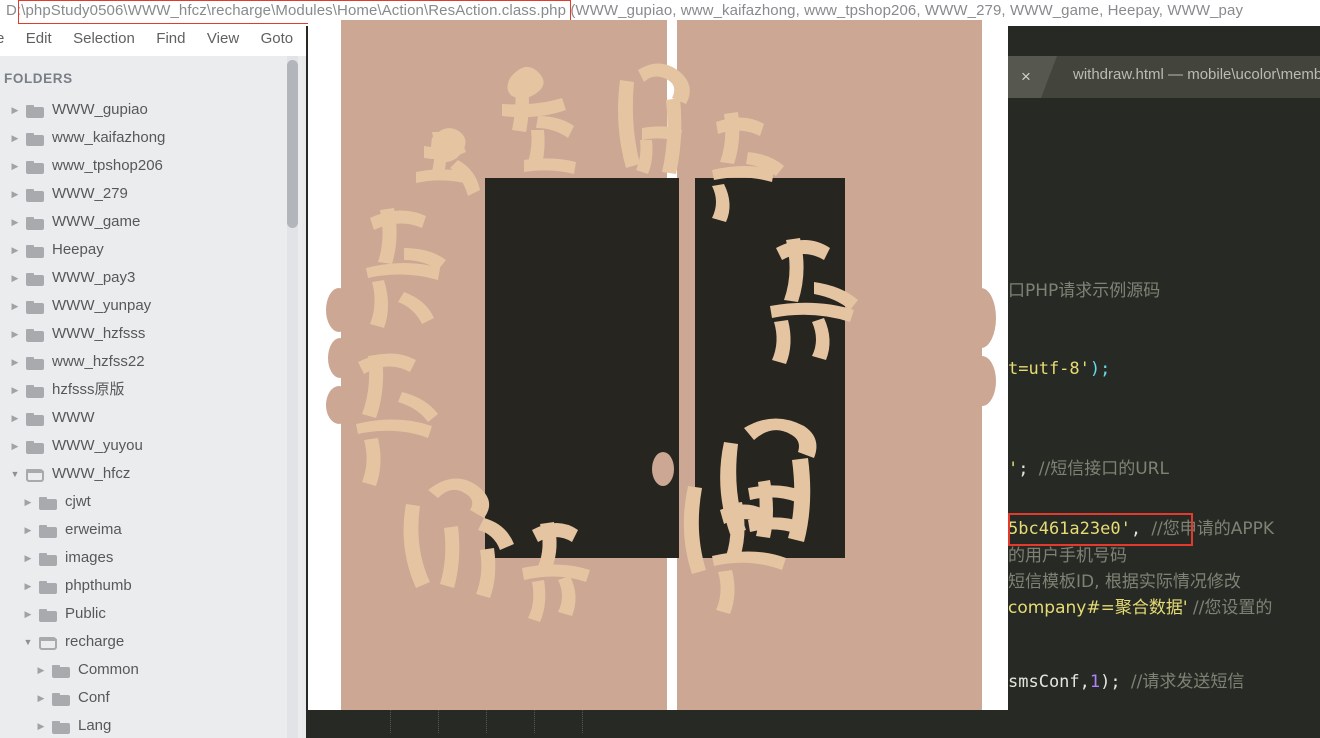 The width and height of the screenshot is (1320, 738). I want to click on code-token: company#=聚合数据', so click(1098, 608).